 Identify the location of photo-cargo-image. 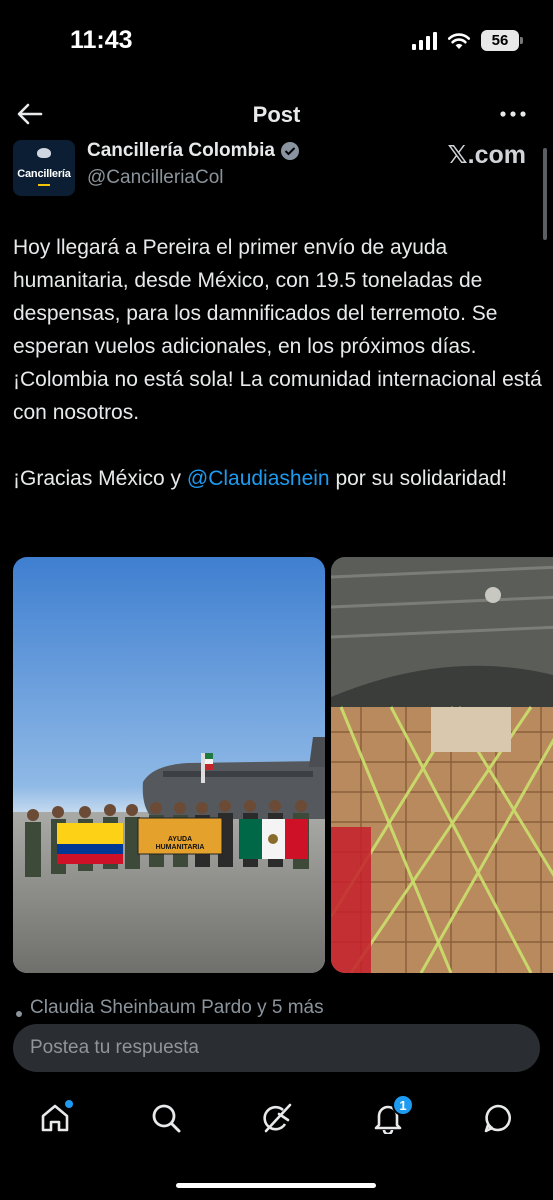
(442, 765).